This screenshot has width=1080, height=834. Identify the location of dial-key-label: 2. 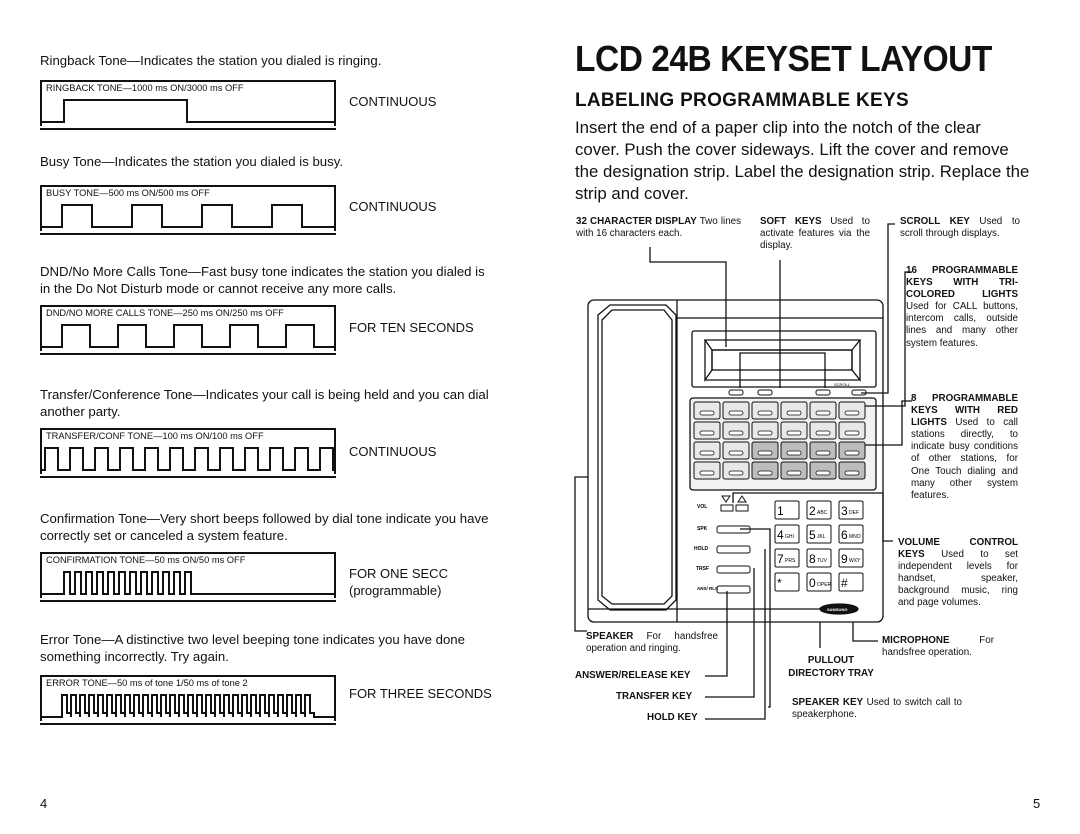
(812, 511).